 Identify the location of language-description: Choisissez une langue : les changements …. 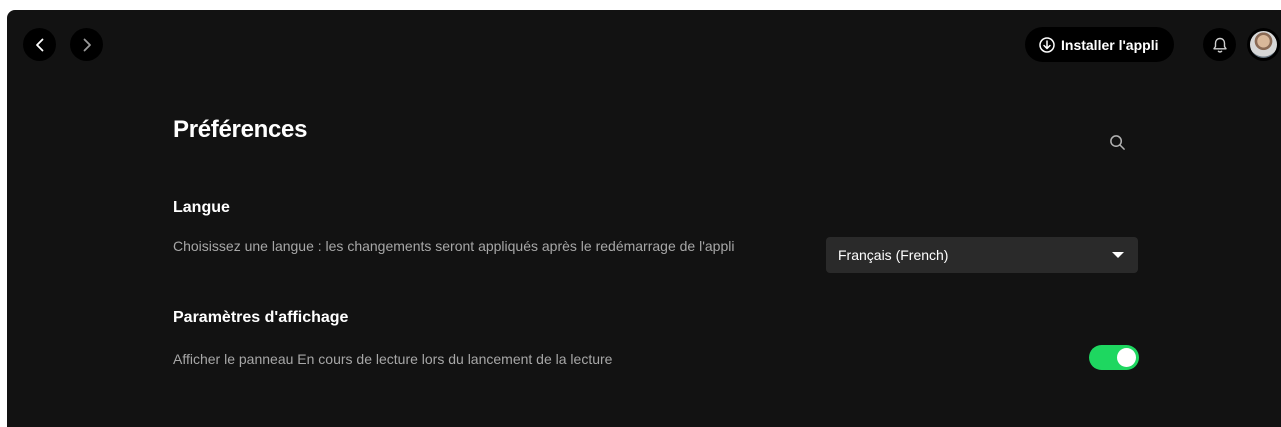
(454, 246).